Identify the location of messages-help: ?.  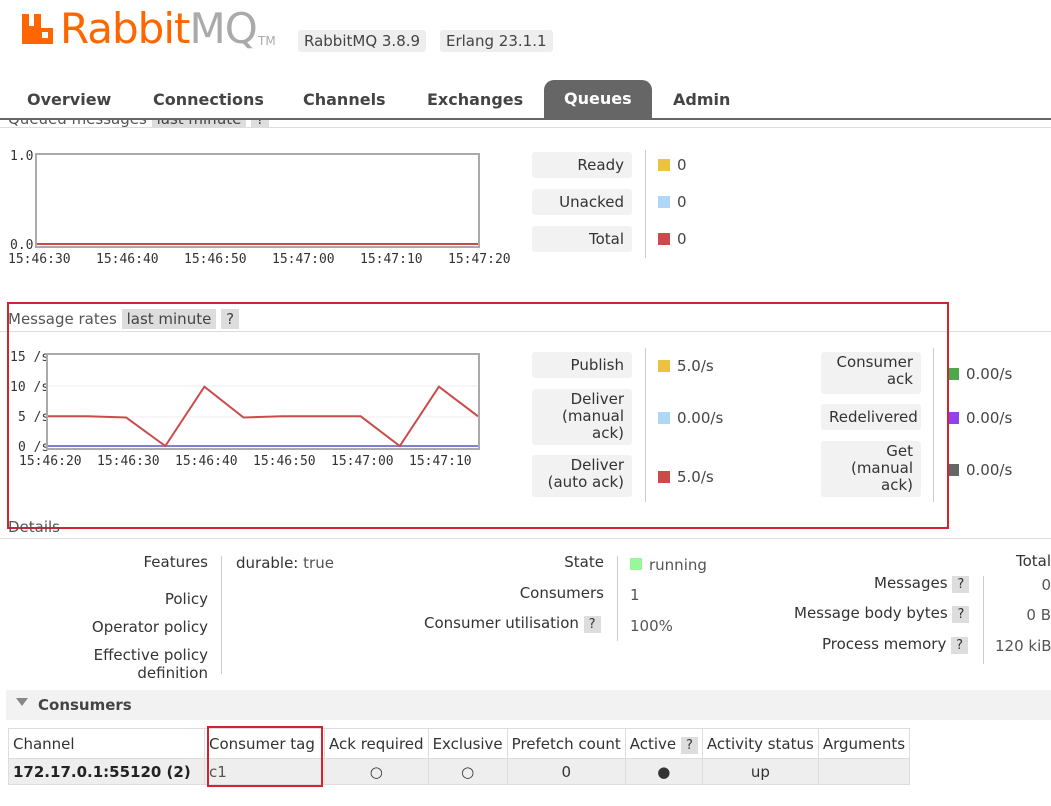
(961, 584).